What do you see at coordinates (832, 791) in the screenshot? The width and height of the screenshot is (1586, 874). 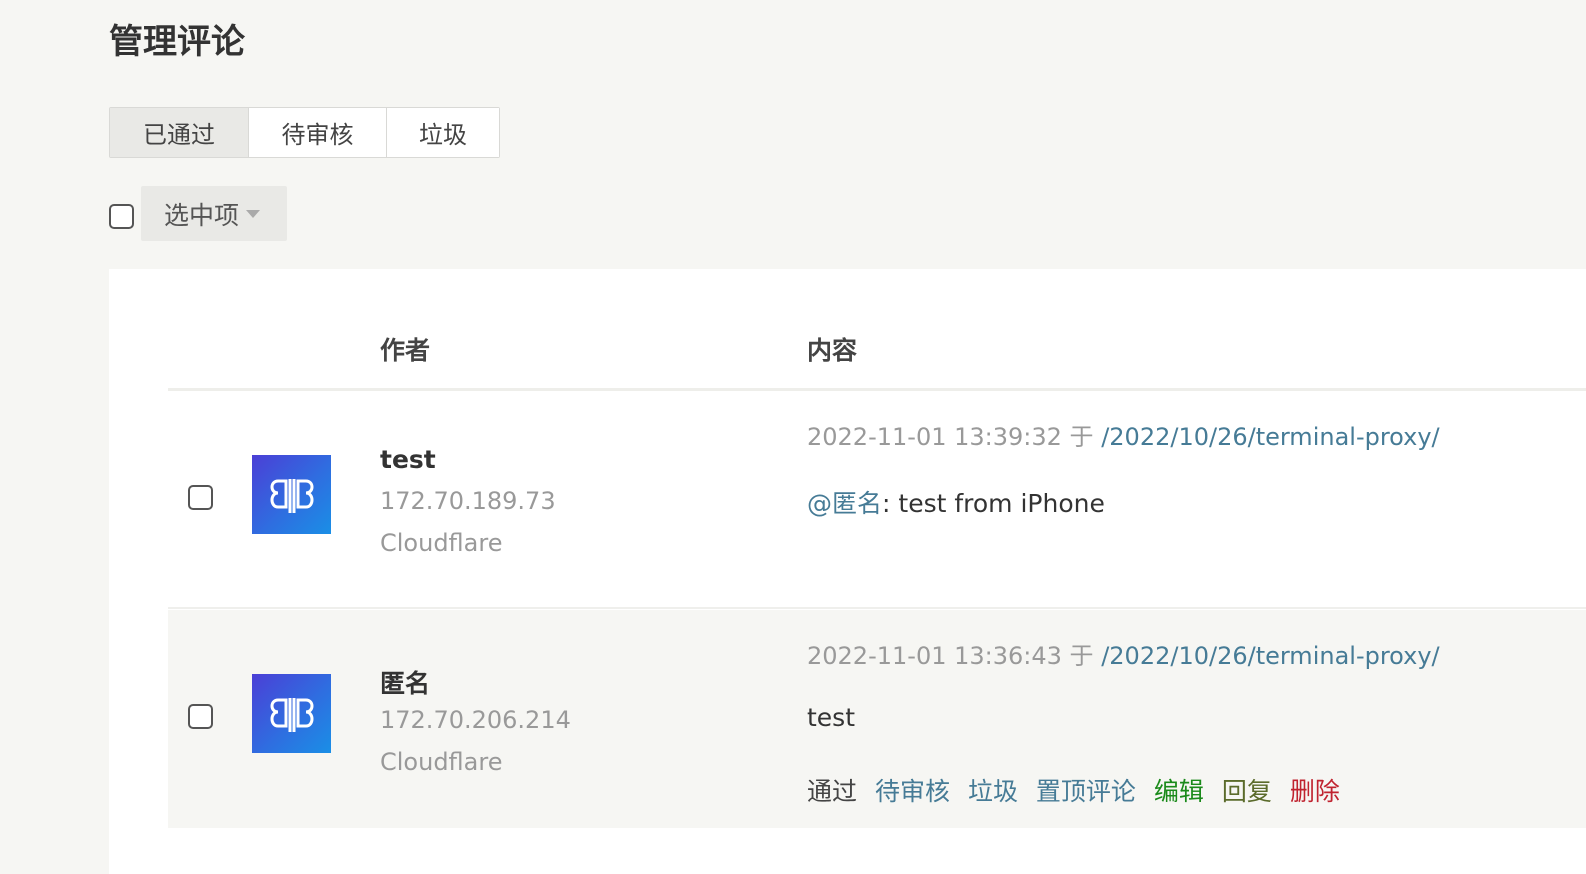 I see `approve-action: 通过` at bounding box center [832, 791].